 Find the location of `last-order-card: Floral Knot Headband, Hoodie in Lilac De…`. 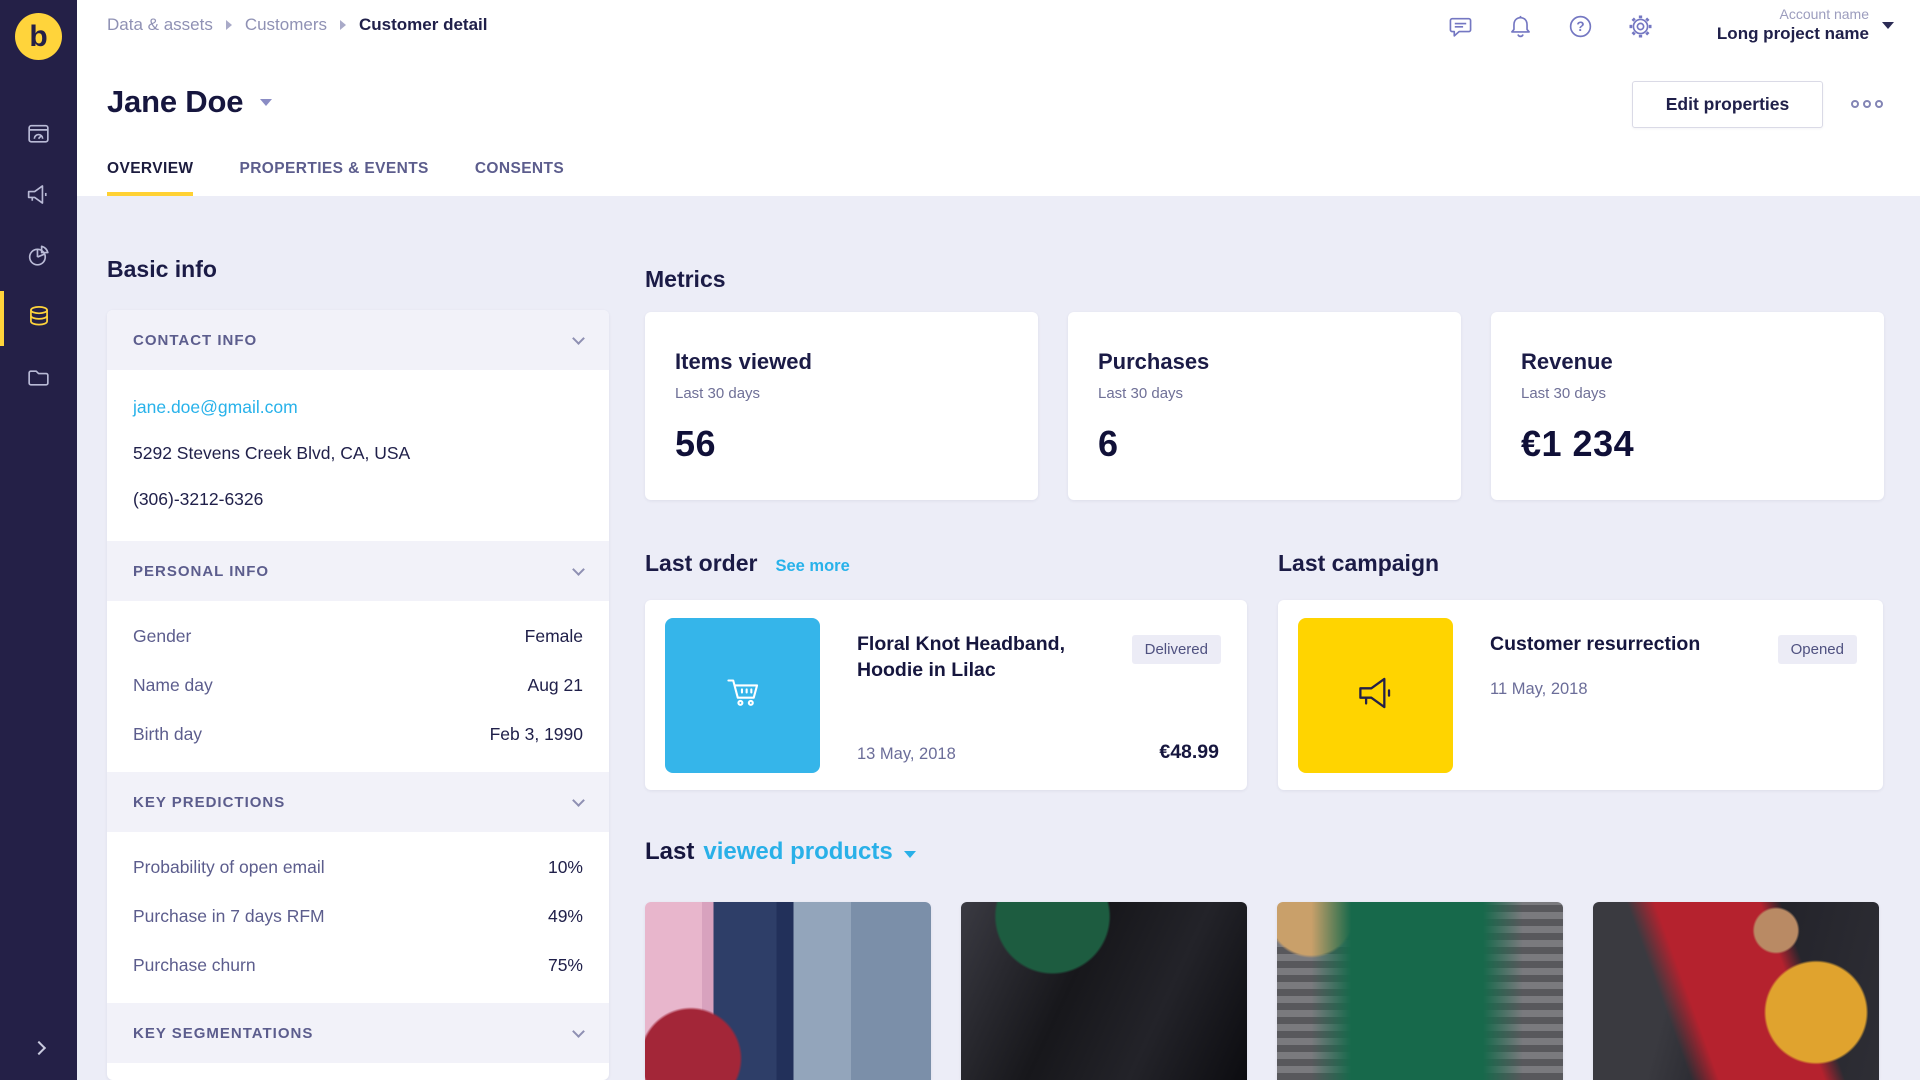

last-order-card: Floral Knot Headband, Hoodie in Lilac De… is located at coordinates (946, 695).